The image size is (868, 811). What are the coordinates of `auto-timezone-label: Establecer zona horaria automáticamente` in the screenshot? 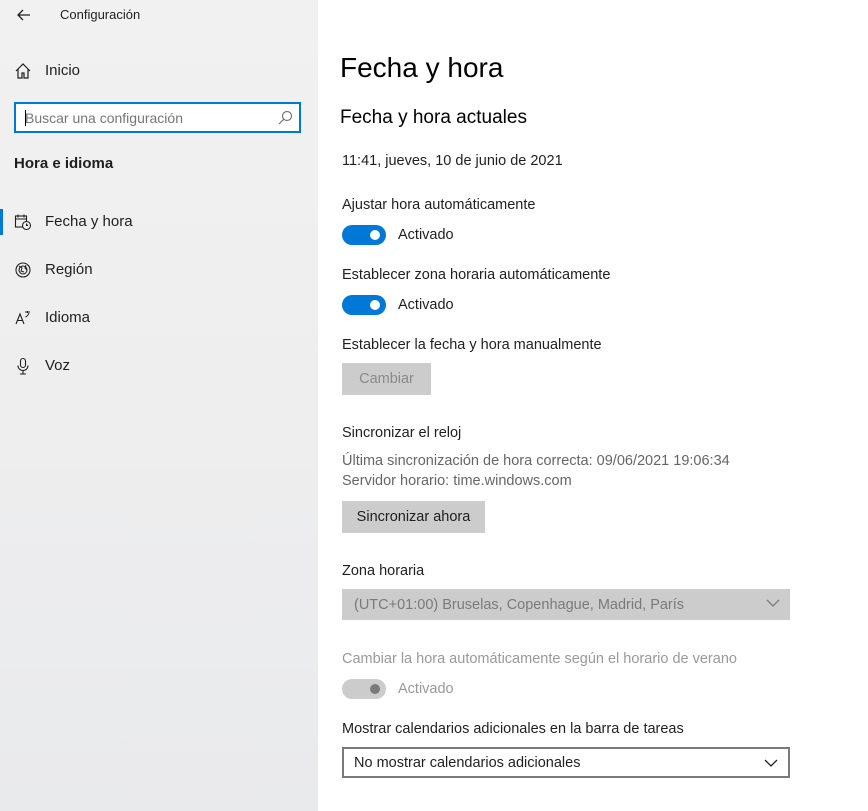 It's located at (476, 275).